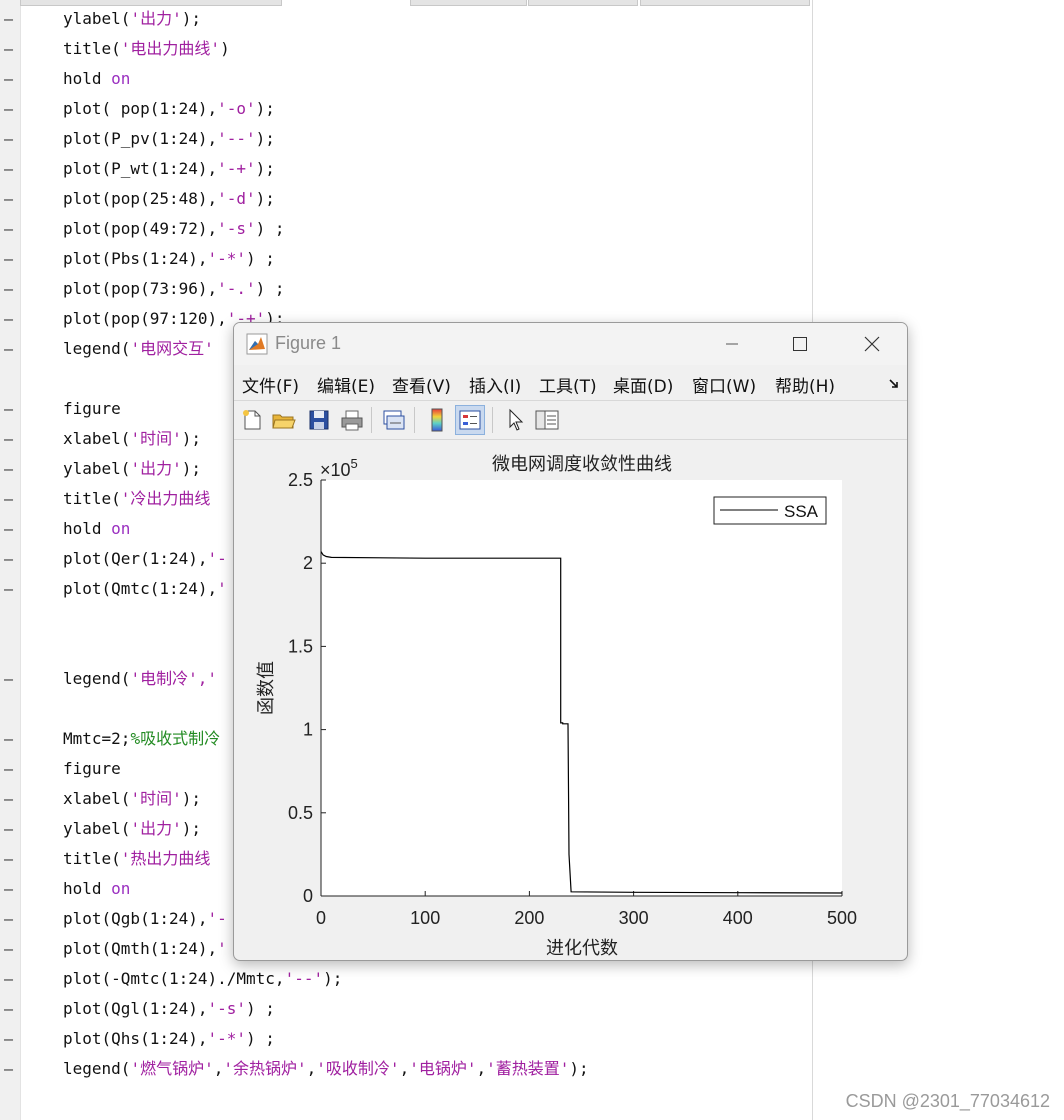 The image size is (1064, 1120). Describe the element at coordinates (406, 109) in the screenshot. I see `code-line: — plot( pop(1:24),'-o');` at that location.